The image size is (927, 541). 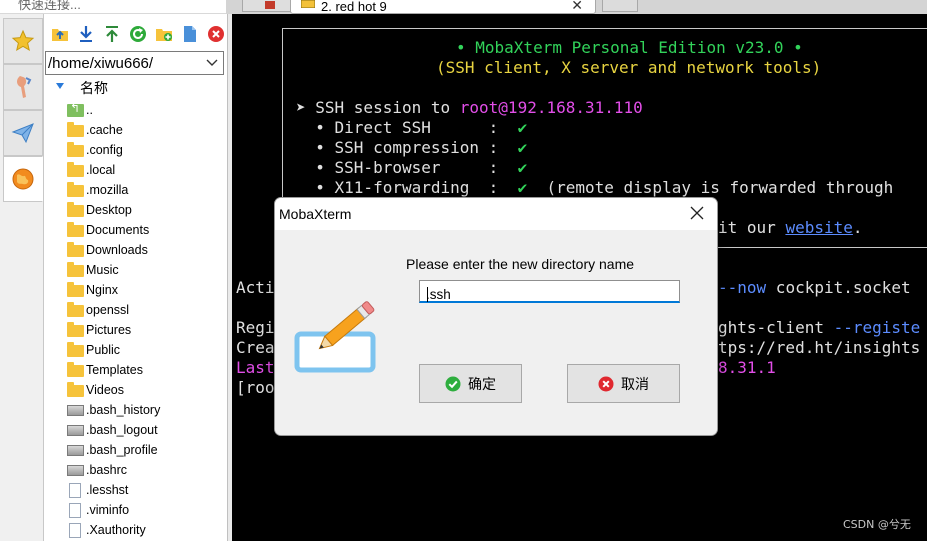 I want to click on file-name: .viminfo, so click(x=108, y=510).